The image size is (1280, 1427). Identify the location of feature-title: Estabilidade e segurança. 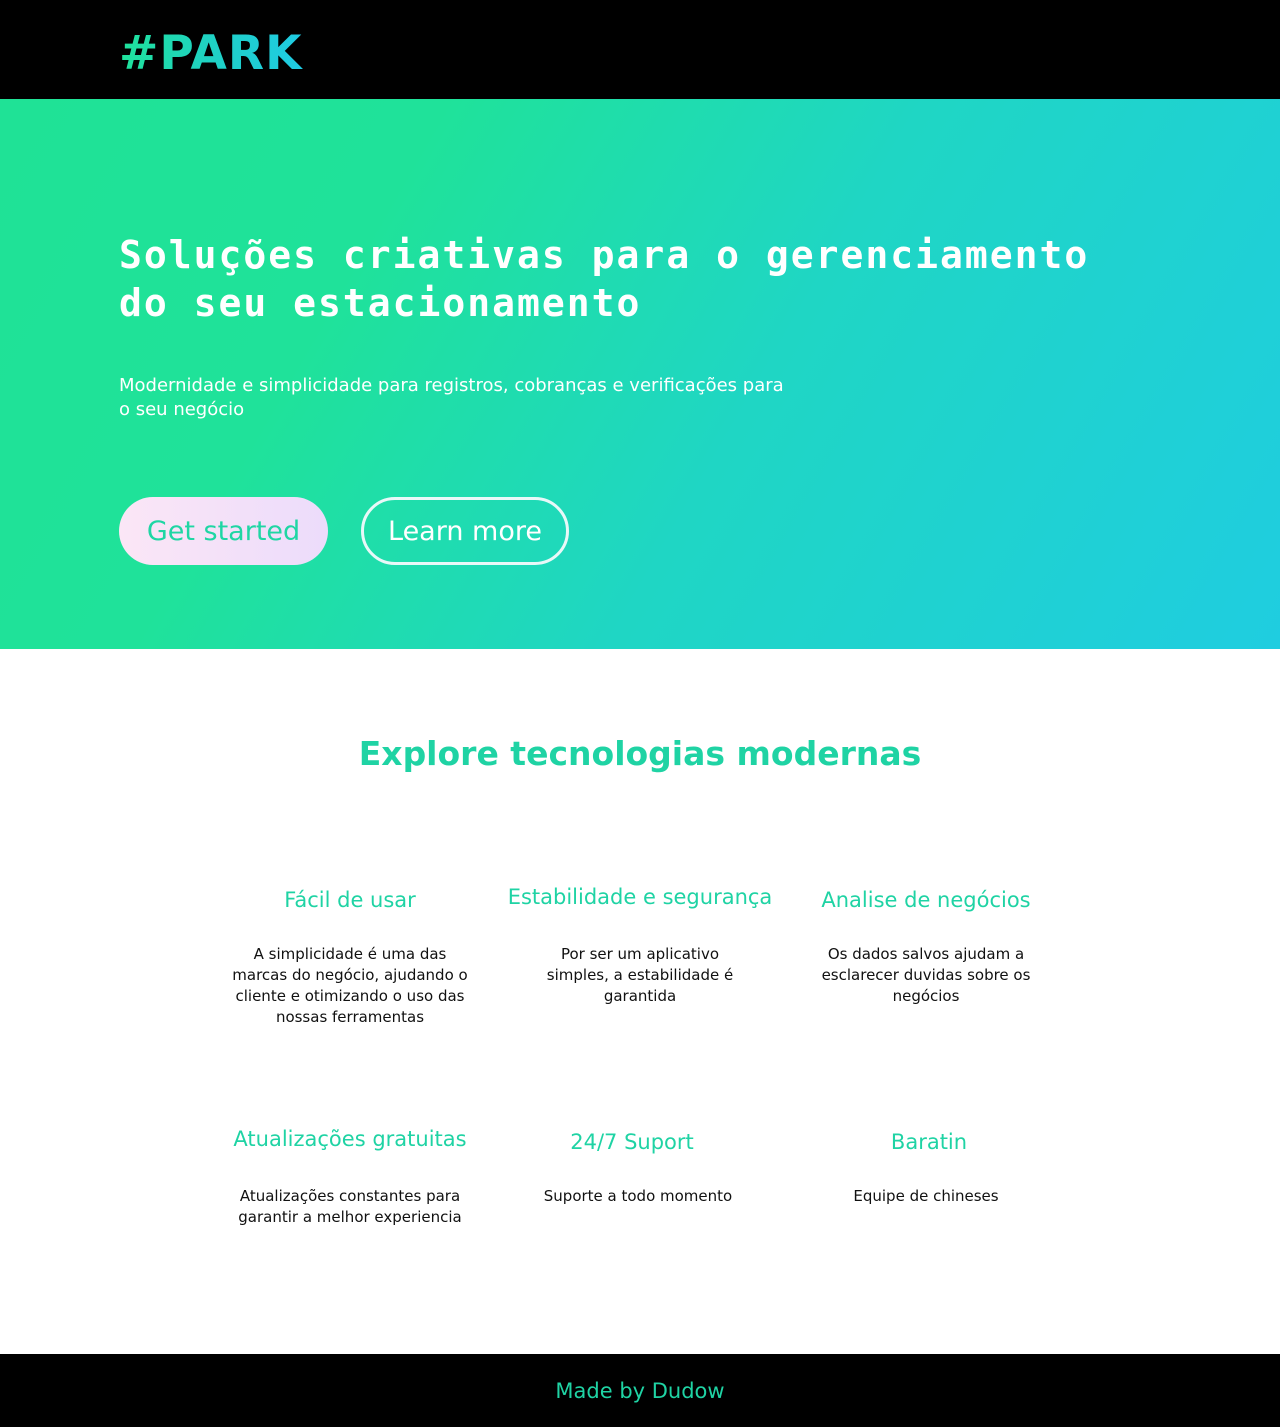
(640, 897).